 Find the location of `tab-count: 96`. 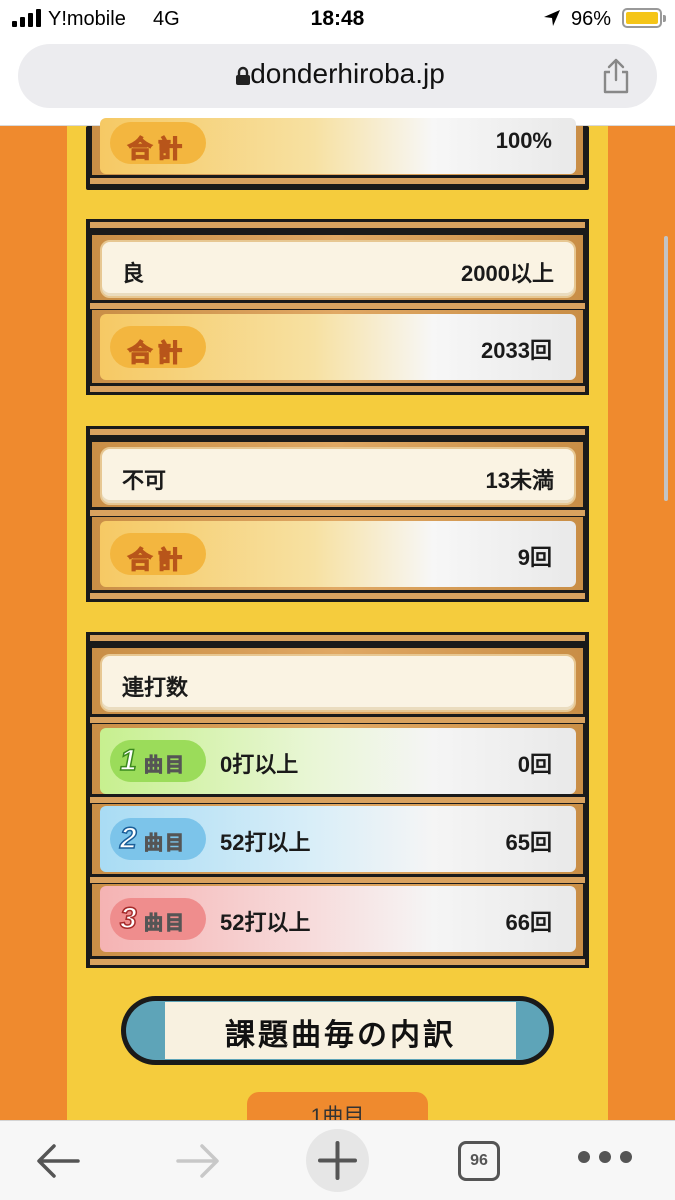

tab-count: 96 is located at coordinates (479, 1160).